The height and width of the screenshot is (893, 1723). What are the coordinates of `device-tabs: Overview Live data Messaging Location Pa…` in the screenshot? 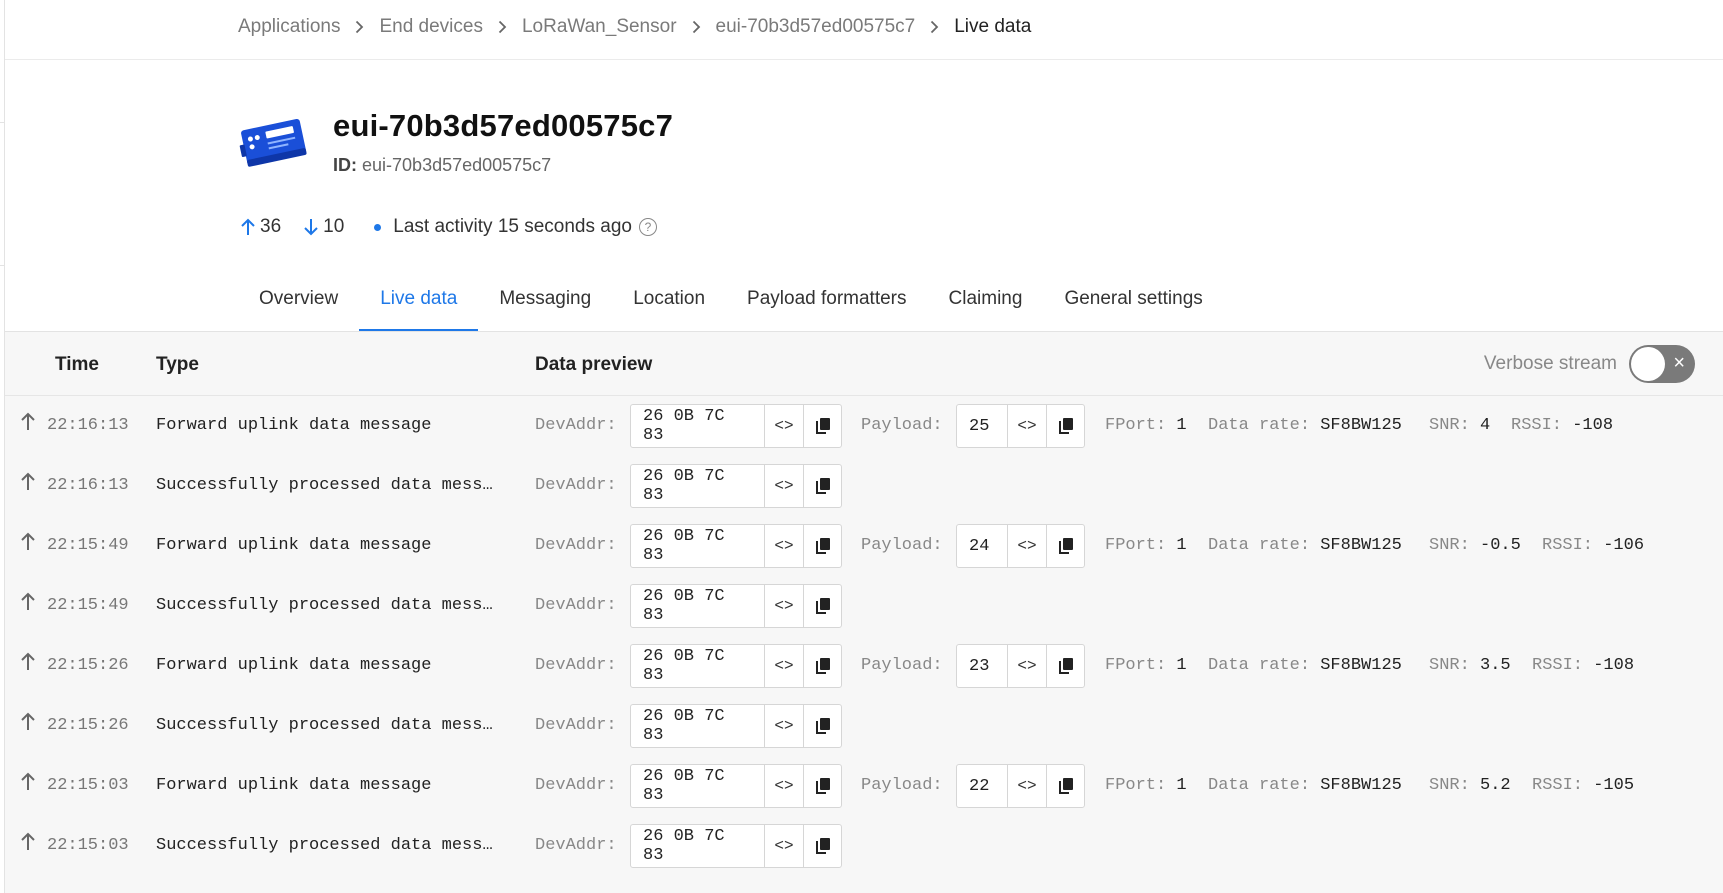 It's located at (731, 306).